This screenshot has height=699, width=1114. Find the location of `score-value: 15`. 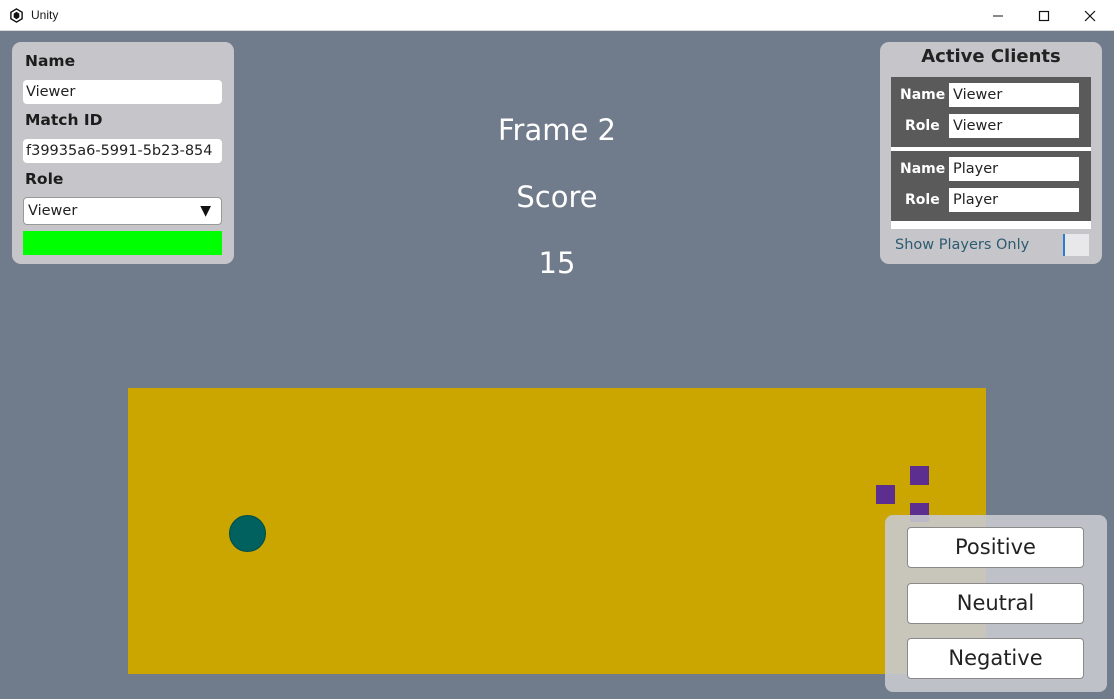

score-value: 15 is located at coordinates (557, 263).